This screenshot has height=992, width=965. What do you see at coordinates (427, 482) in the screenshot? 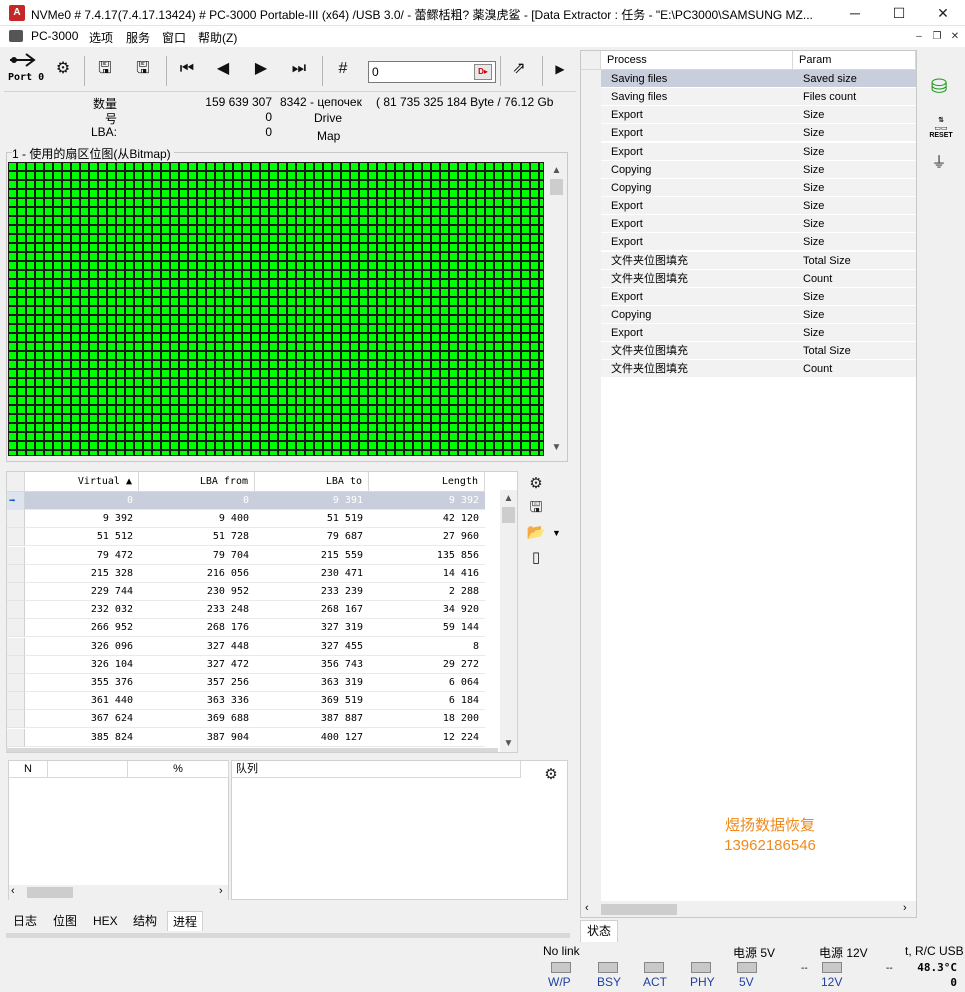
I see `col-length: Length` at bounding box center [427, 482].